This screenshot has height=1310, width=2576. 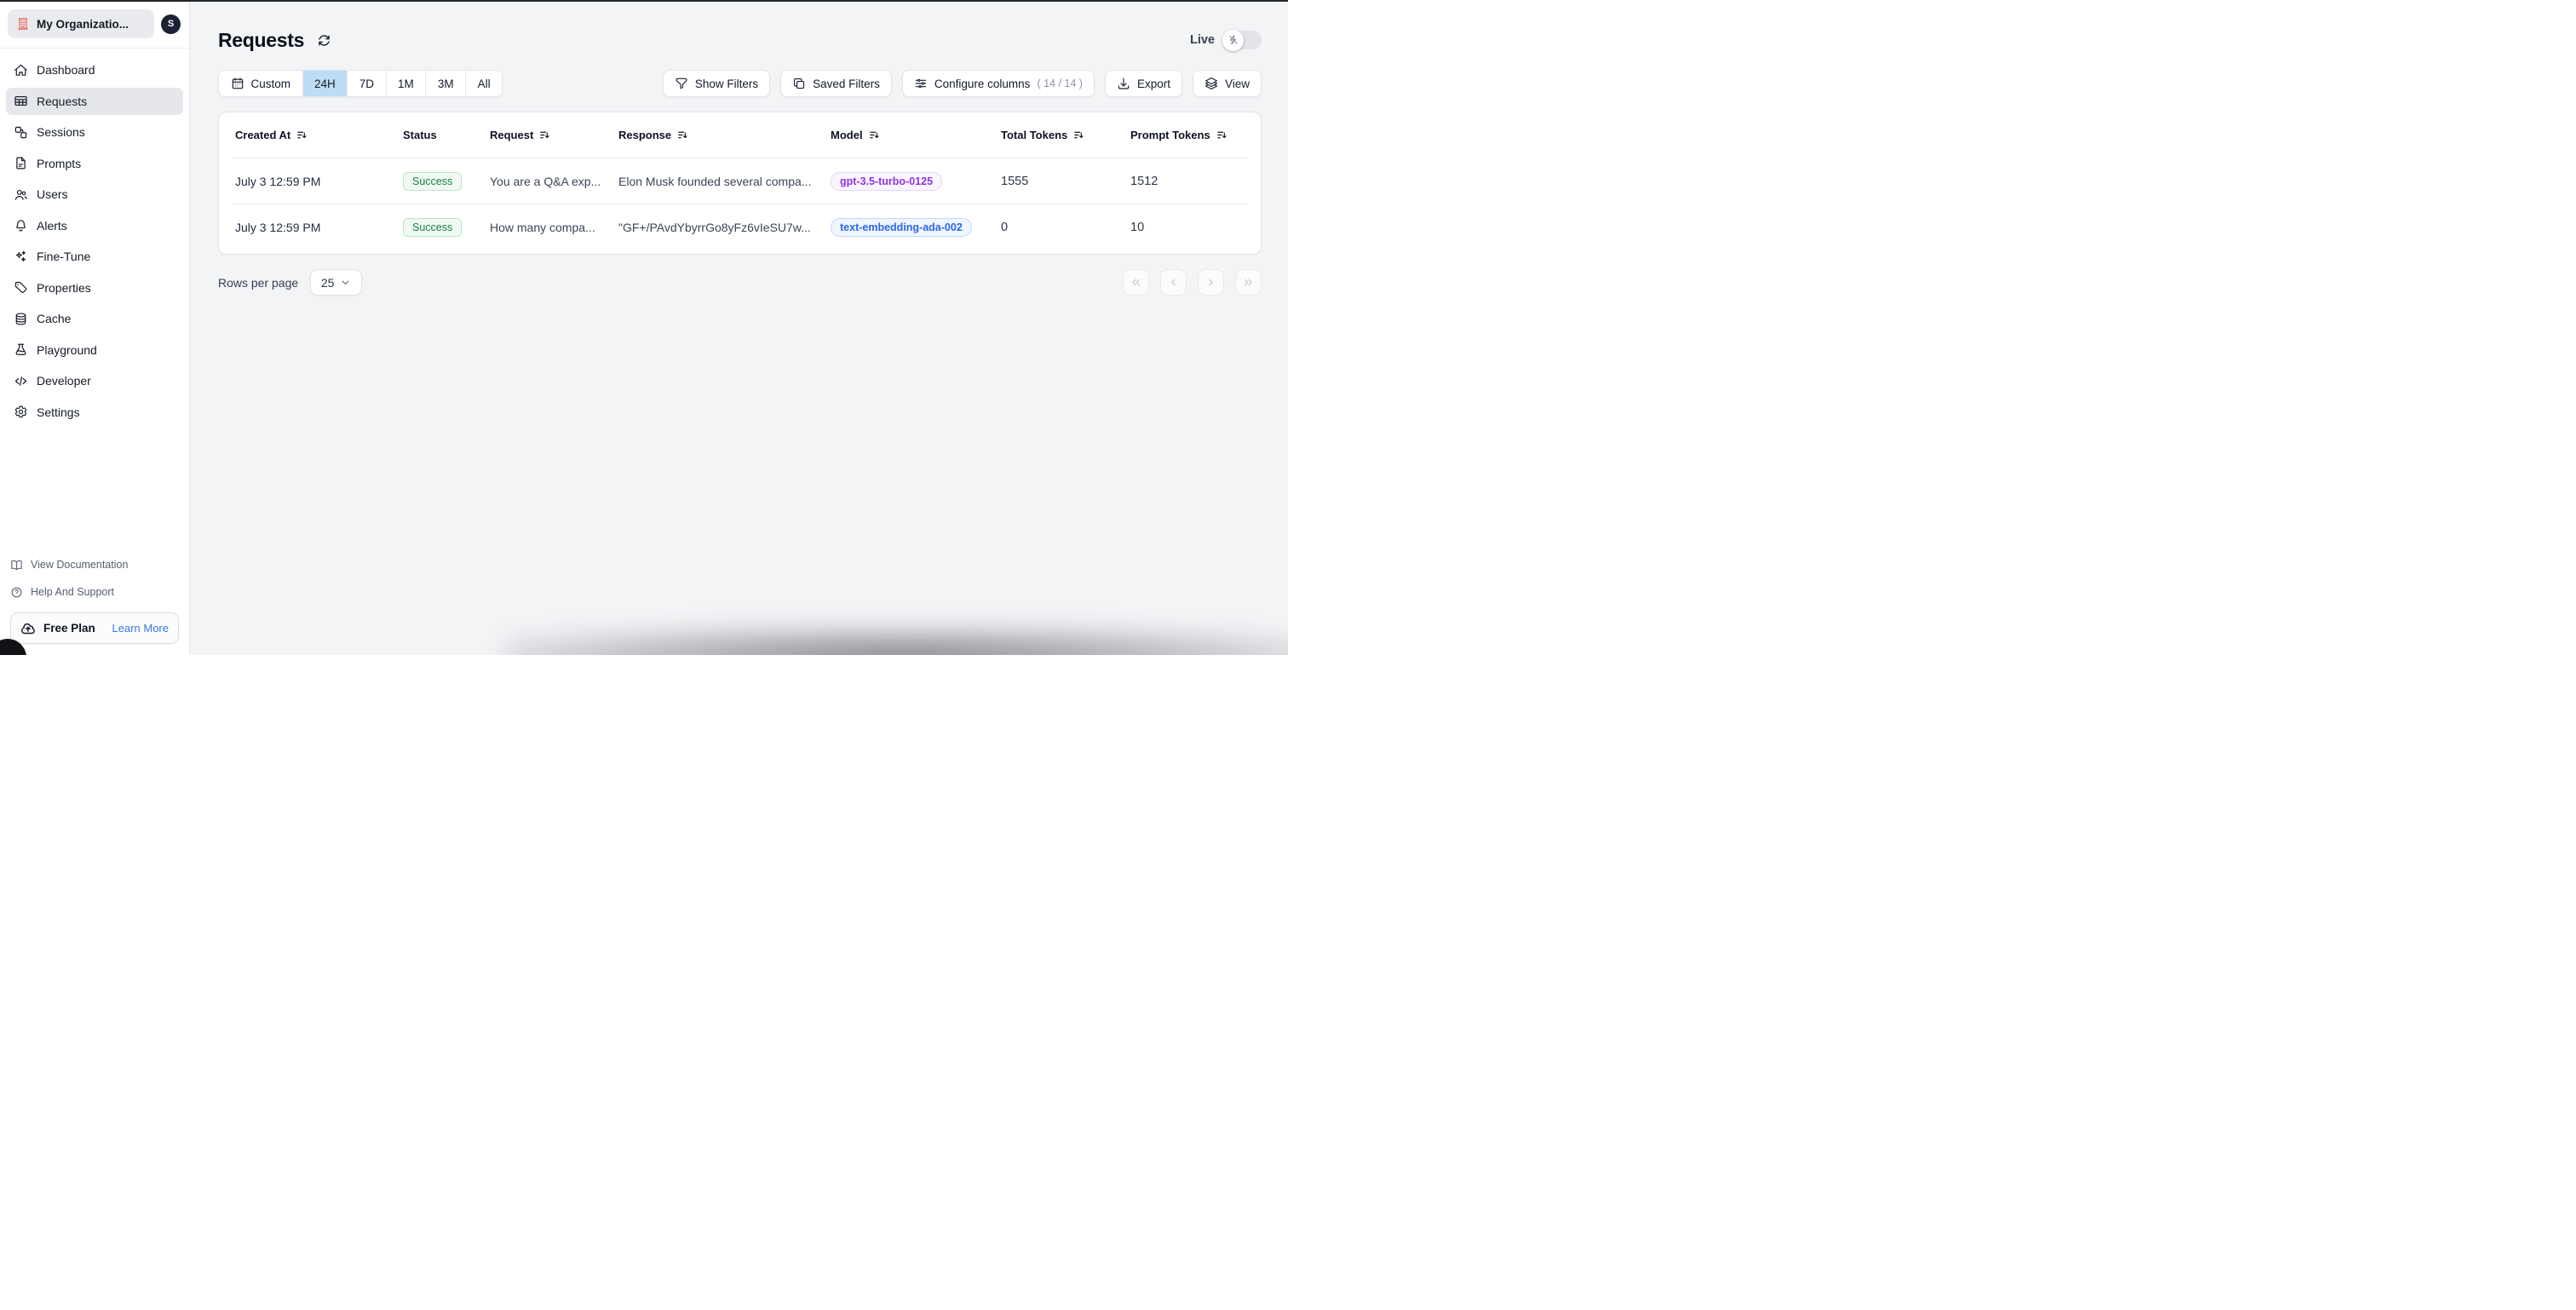 I want to click on time-range-all: All, so click(x=485, y=83).